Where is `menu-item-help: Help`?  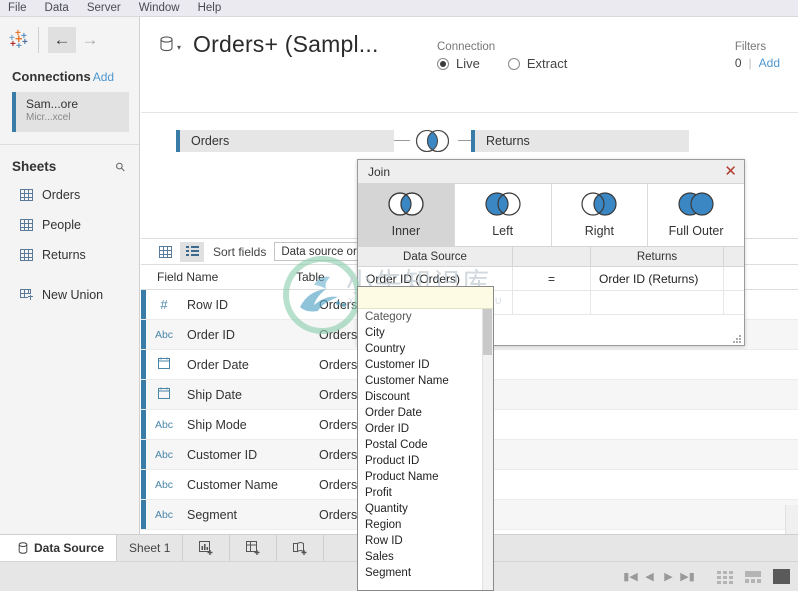 menu-item-help: Help is located at coordinates (210, 8).